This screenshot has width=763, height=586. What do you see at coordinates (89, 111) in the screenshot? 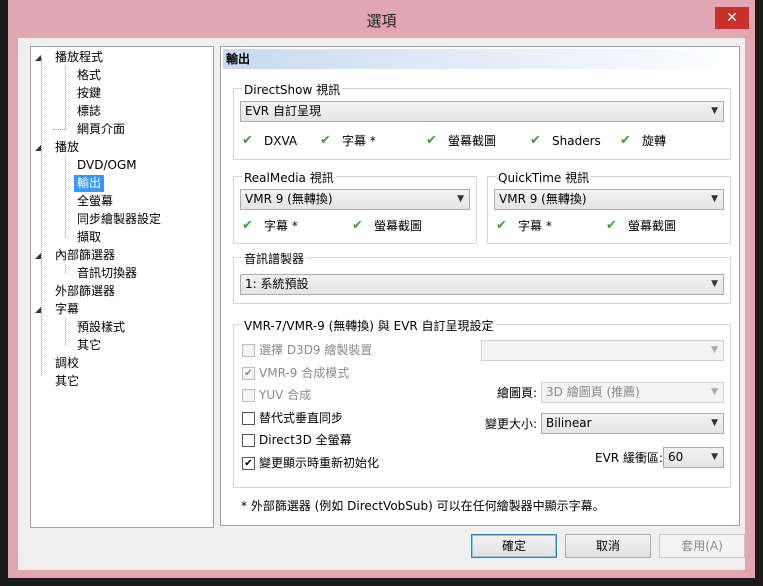
I see `tree-item-logo: 標誌` at bounding box center [89, 111].